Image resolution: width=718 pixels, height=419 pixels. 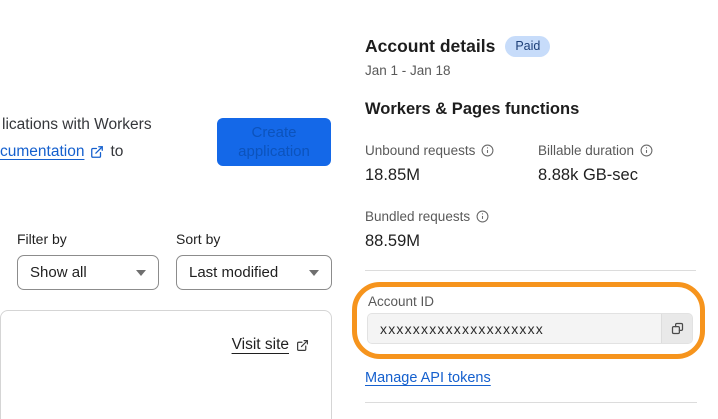 I want to click on create-application-button: Create application, so click(x=274, y=142).